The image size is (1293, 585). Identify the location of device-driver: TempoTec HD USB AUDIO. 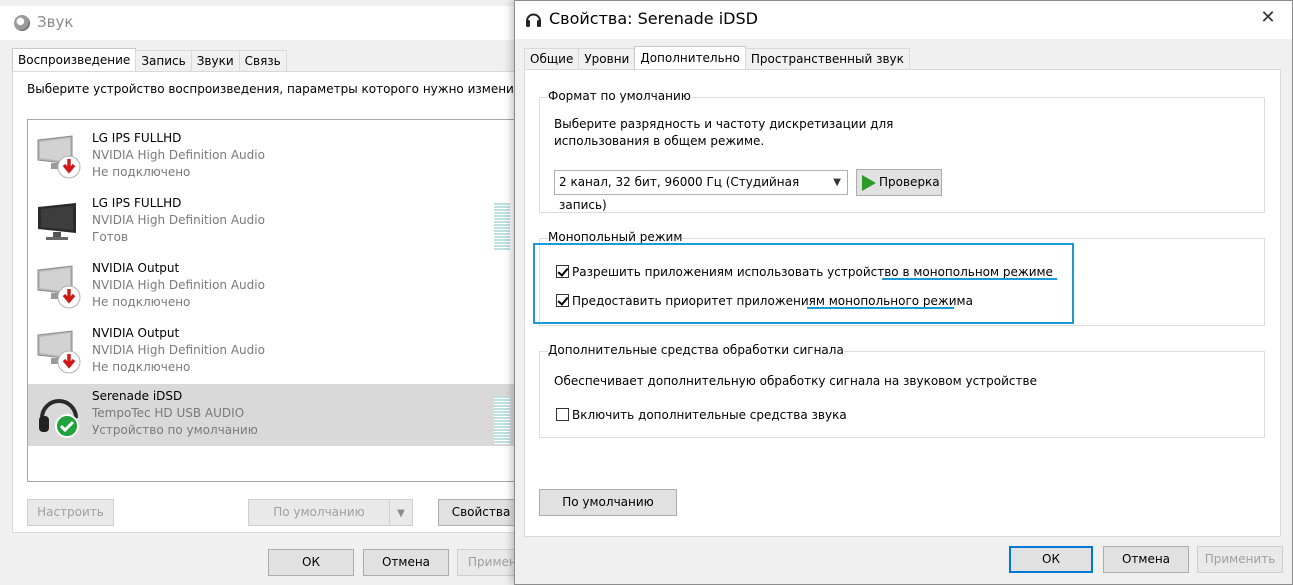
(168, 413).